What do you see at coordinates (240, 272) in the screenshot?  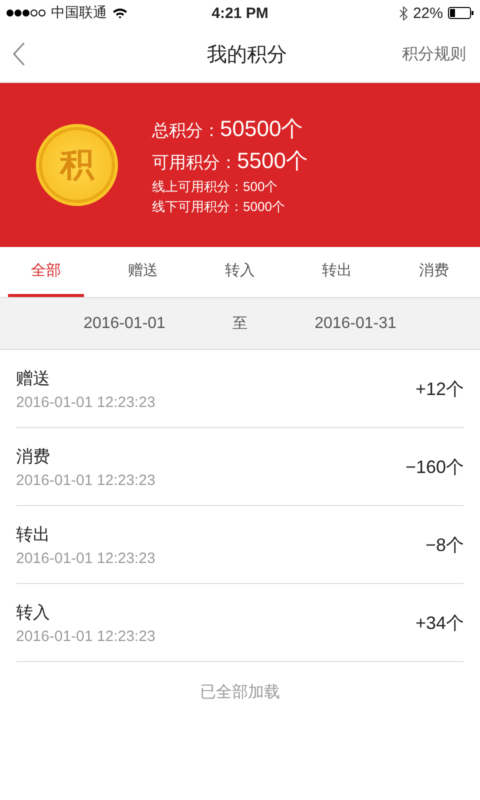 I see `filter-tab: 转入` at bounding box center [240, 272].